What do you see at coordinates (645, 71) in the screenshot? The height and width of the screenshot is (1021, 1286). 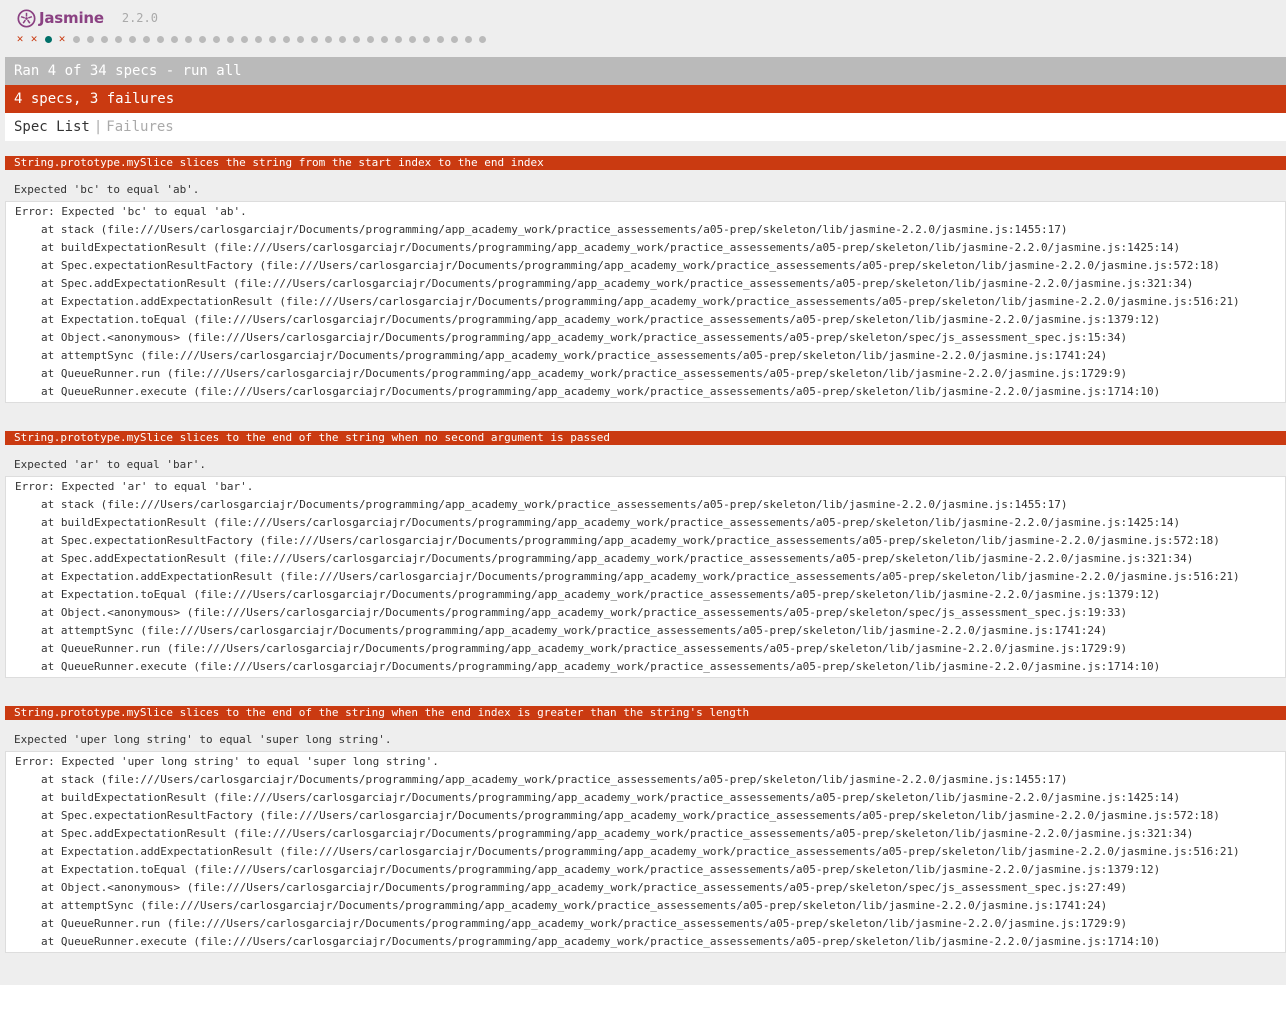 I see `run-status-bar: Ran 4 of 34 specs - run all` at bounding box center [645, 71].